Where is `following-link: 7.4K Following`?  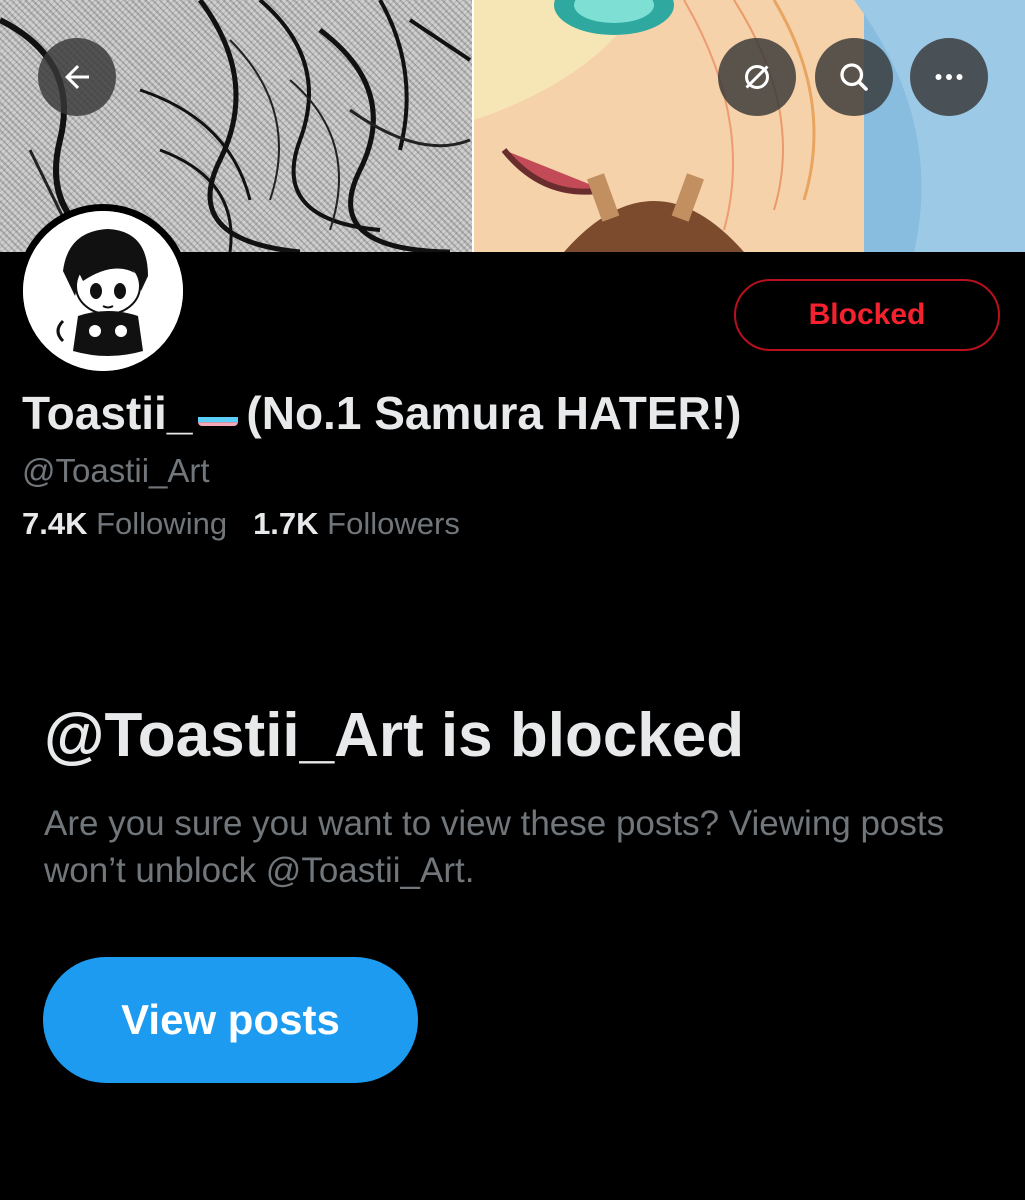 following-link: 7.4K Following is located at coordinates (124, 523).